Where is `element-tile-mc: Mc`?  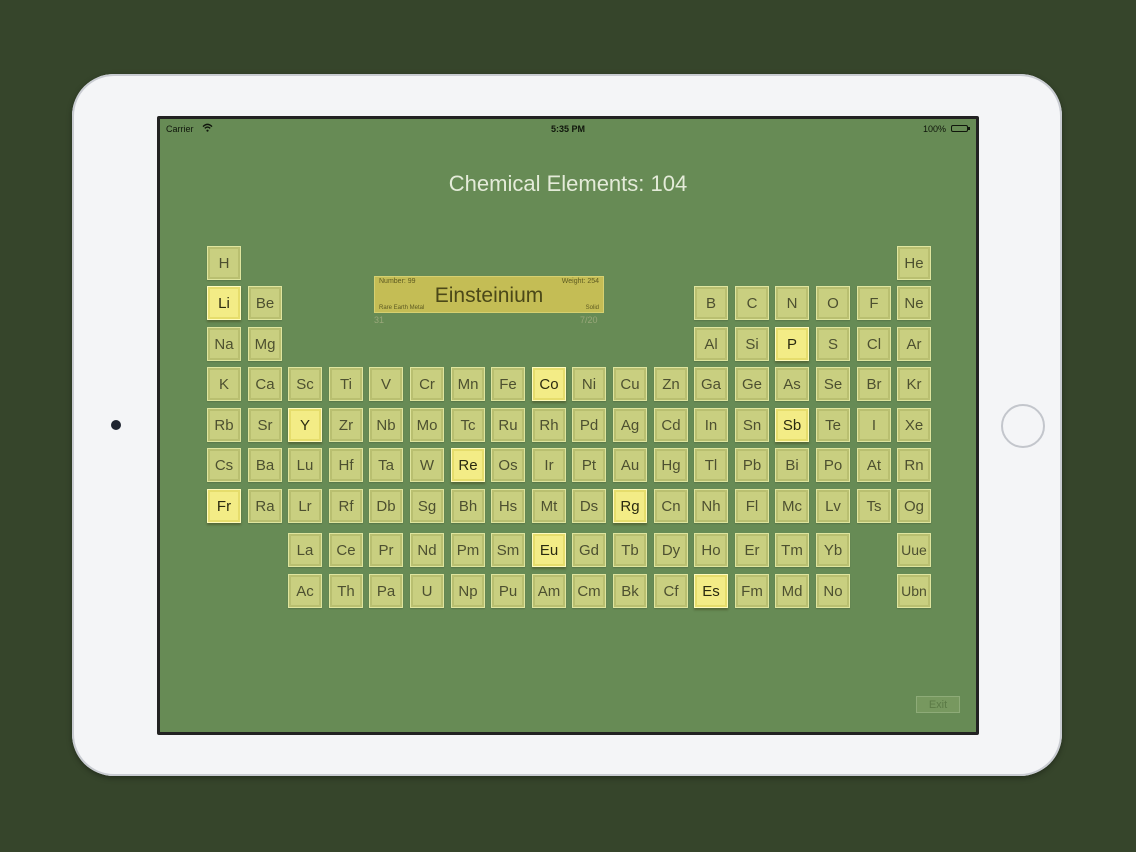 element-tile-mc: Mc is located at coordinates (792, 506).